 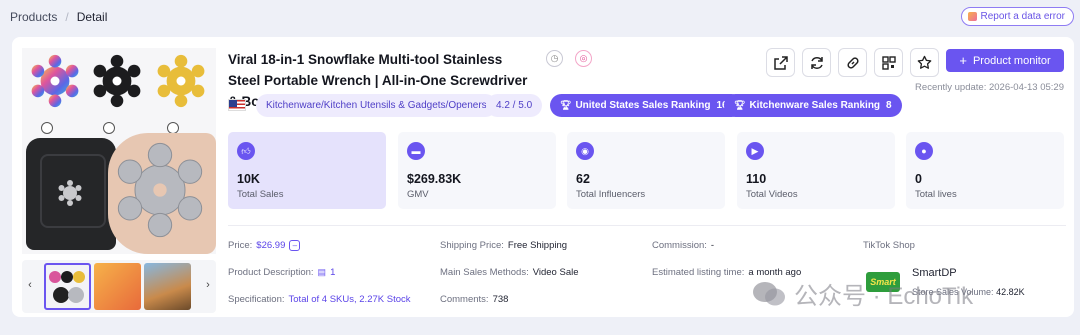 I want to click on metric-gmv: ▬ $269.83K GMV, so click(x=477, y=170).